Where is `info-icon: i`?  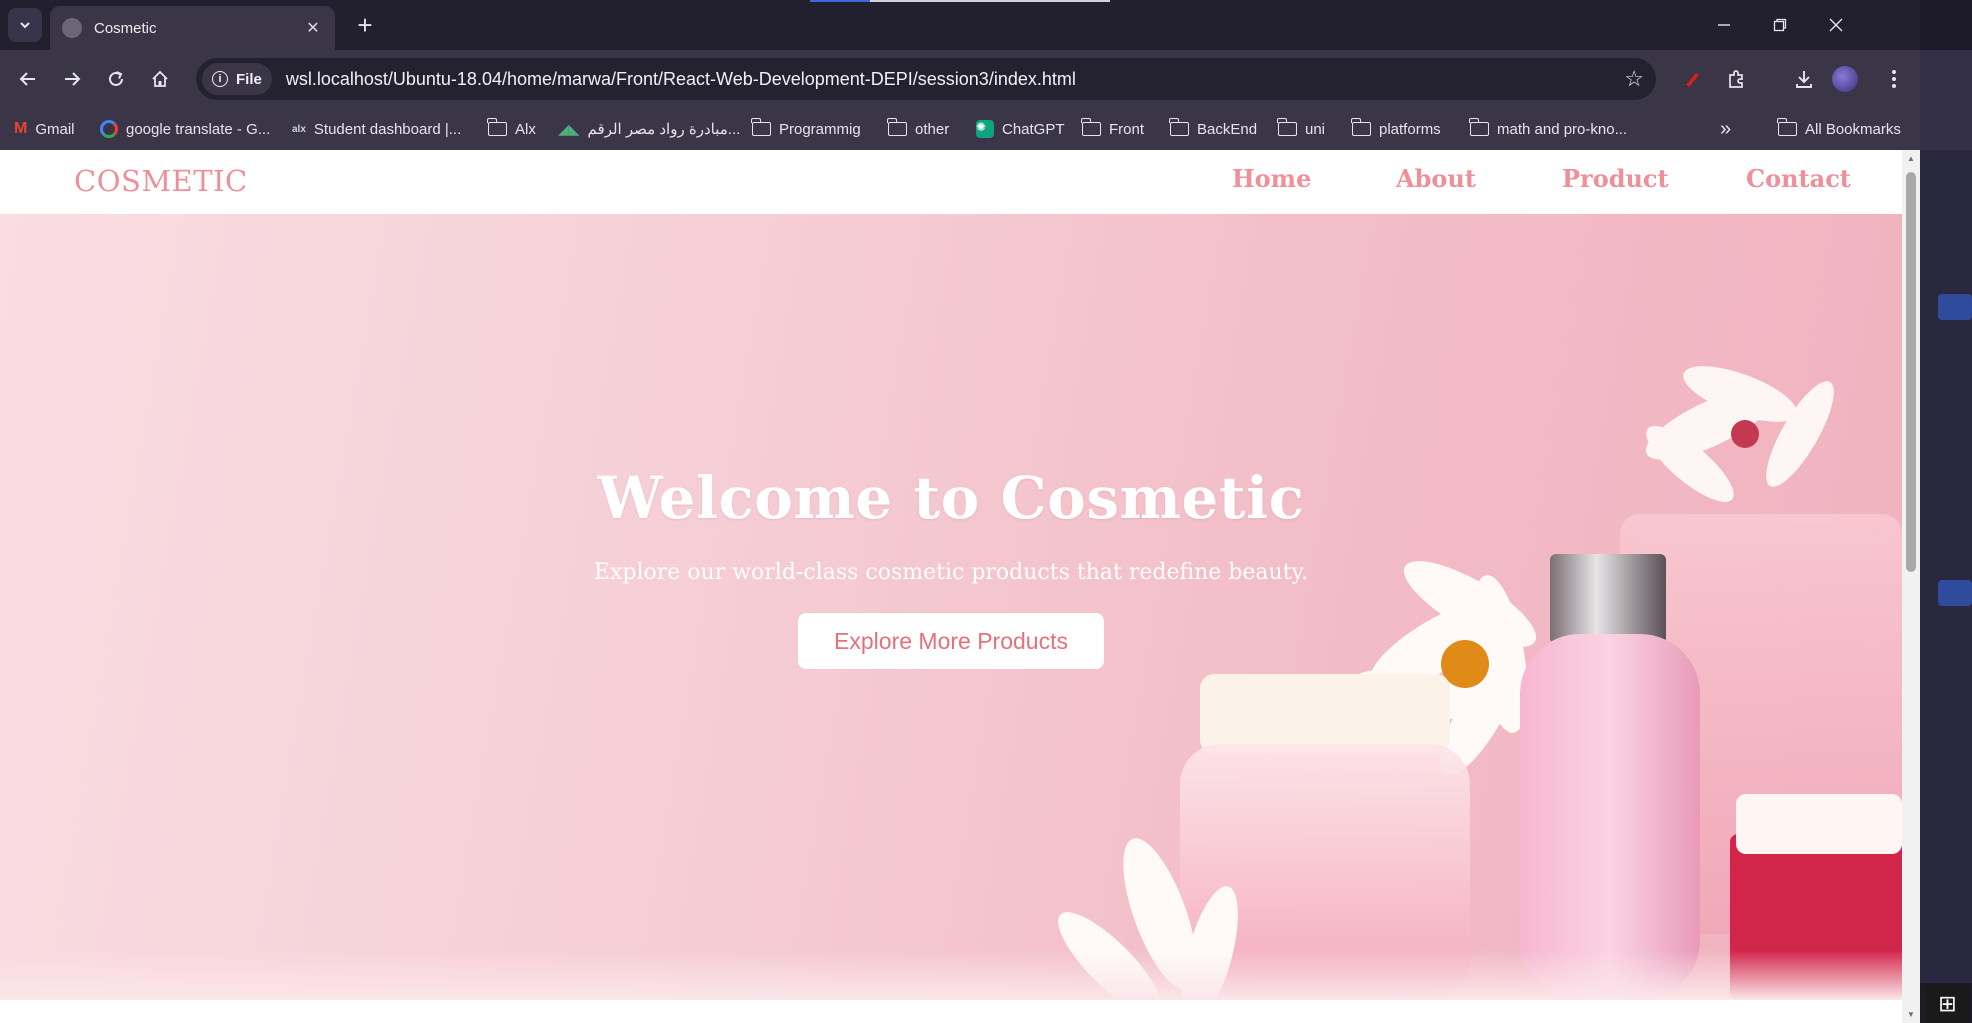
info-icon: i is located at coordinates (220, 79).